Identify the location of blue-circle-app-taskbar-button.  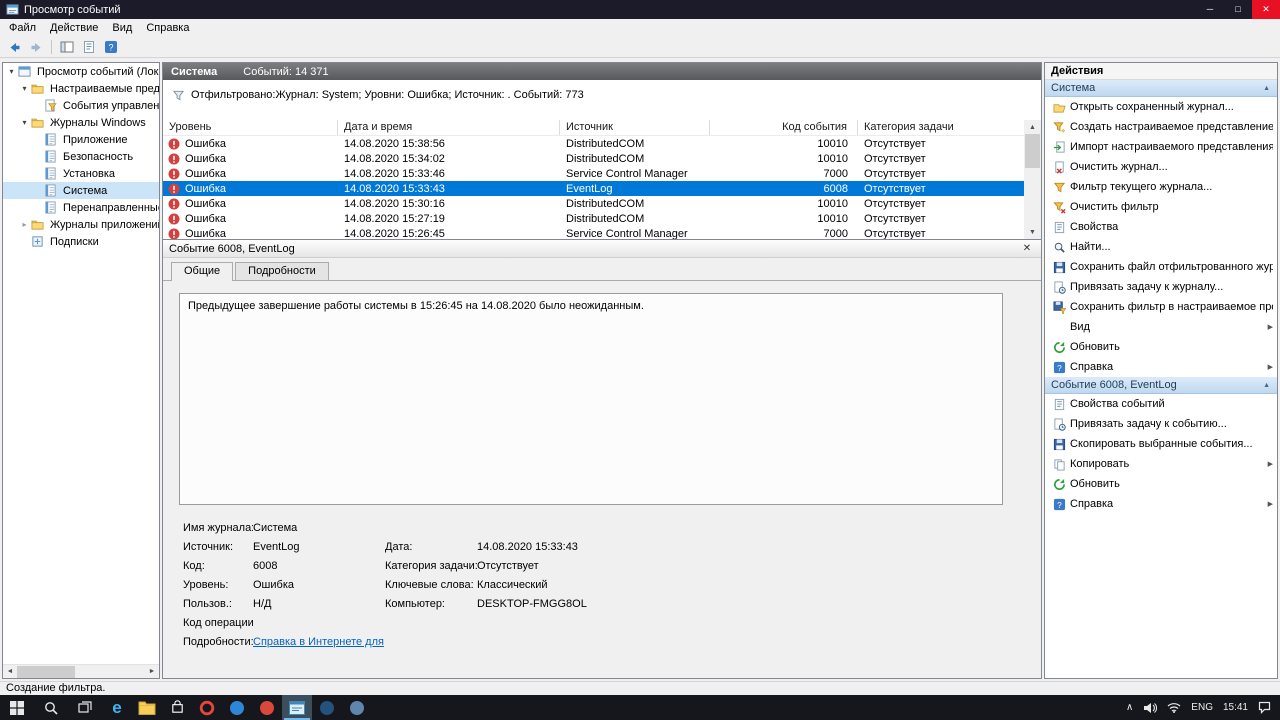
(237, 707).